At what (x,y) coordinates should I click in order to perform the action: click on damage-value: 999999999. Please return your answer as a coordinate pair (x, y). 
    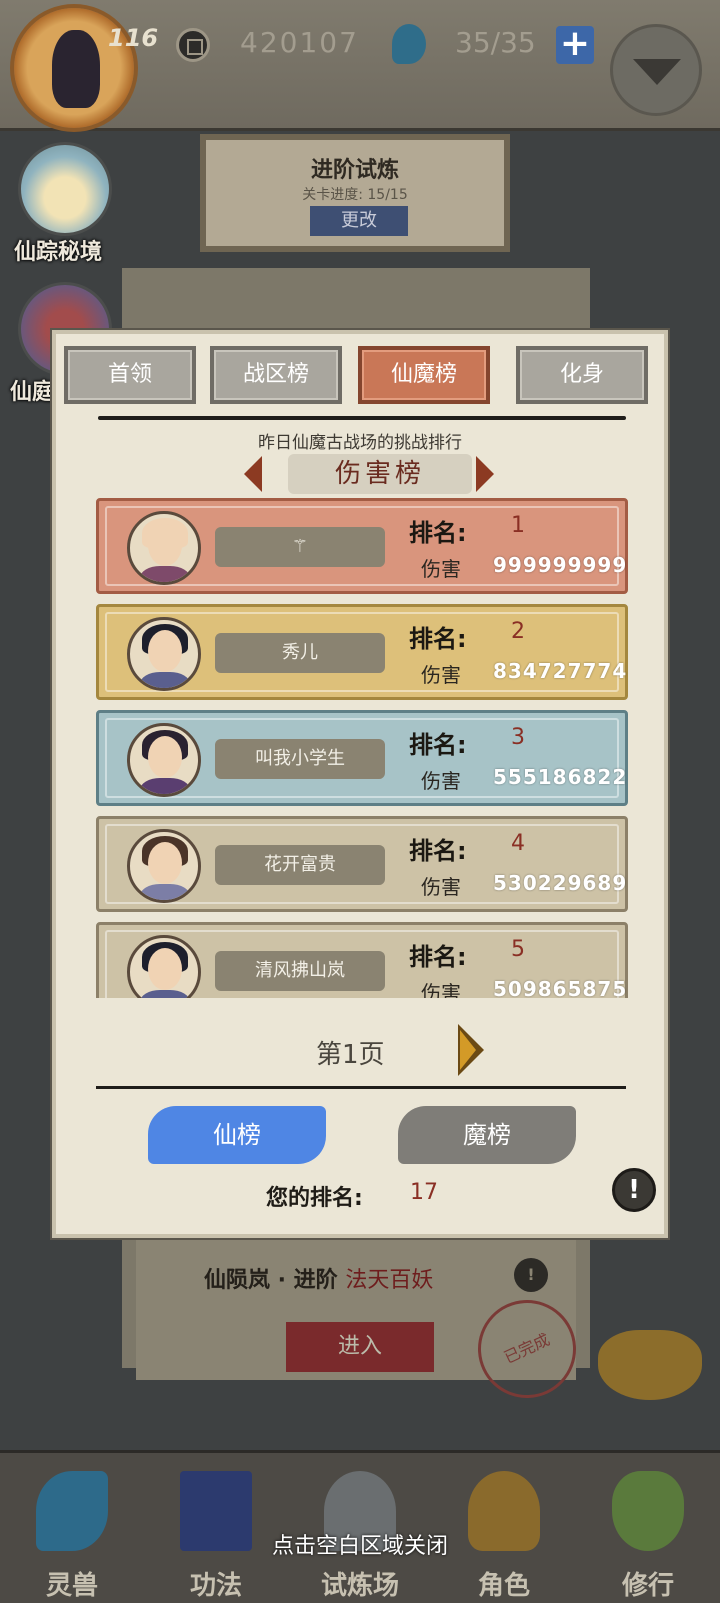
    Looking at the image, I should click on (560, 565).